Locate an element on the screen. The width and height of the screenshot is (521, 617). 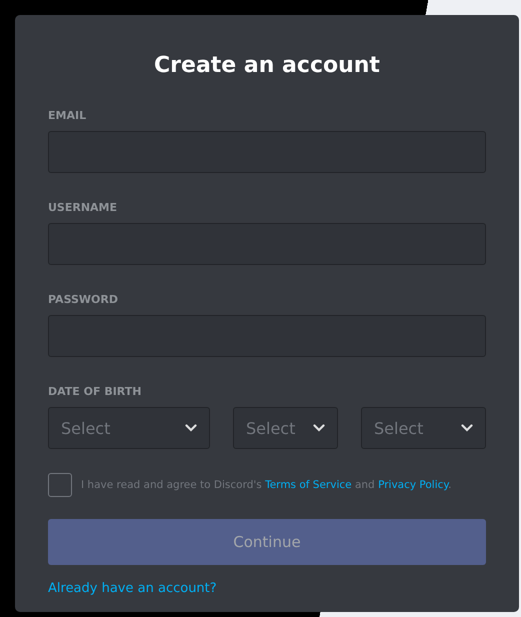
field-label: USERNAME is located at coordinates (83, 208).